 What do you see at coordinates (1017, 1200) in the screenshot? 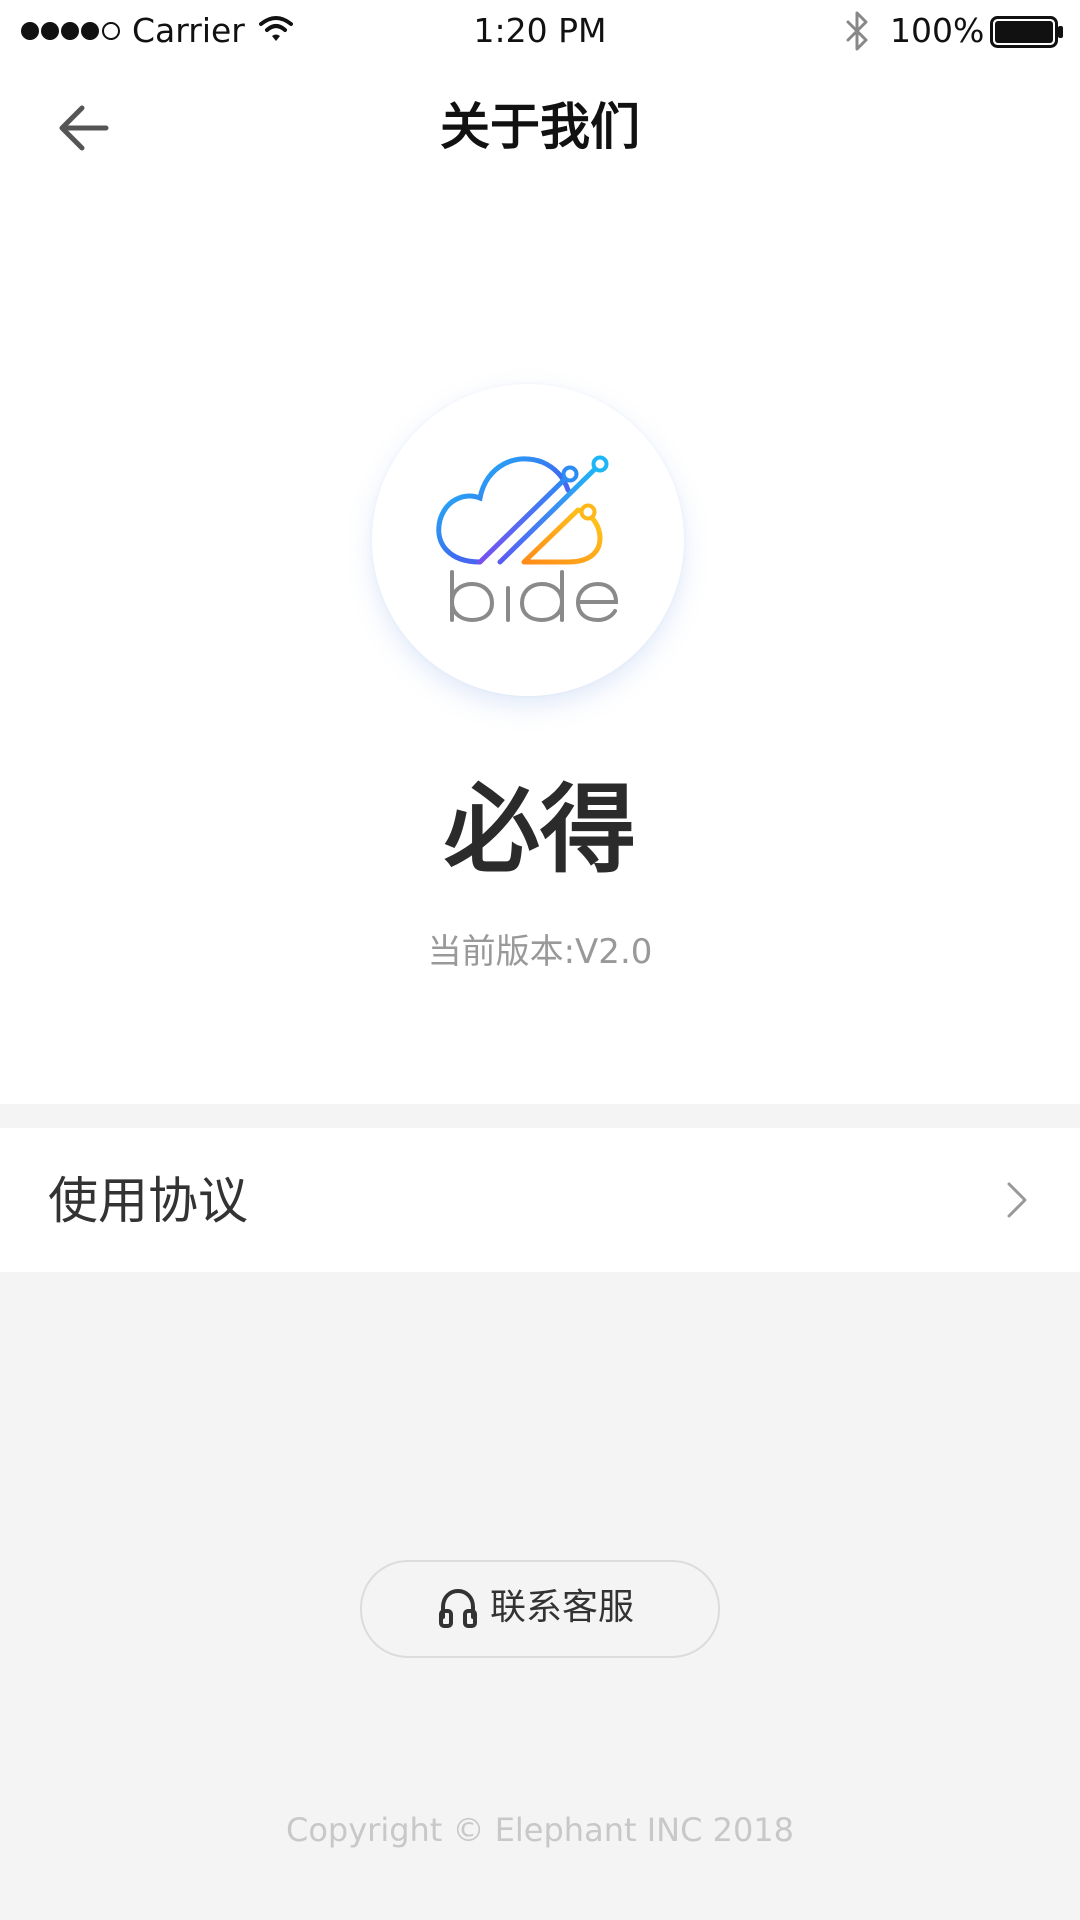
I see `chevron-right-icon` at bounding box center [1017, 1200].